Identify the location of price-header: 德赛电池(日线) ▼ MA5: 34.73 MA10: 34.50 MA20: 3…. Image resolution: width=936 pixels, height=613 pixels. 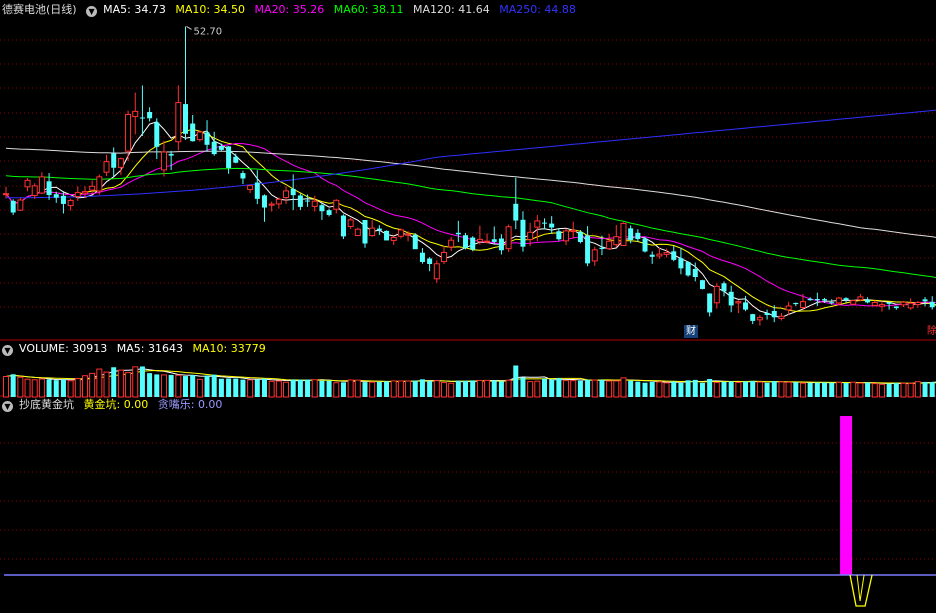
(292, 10).